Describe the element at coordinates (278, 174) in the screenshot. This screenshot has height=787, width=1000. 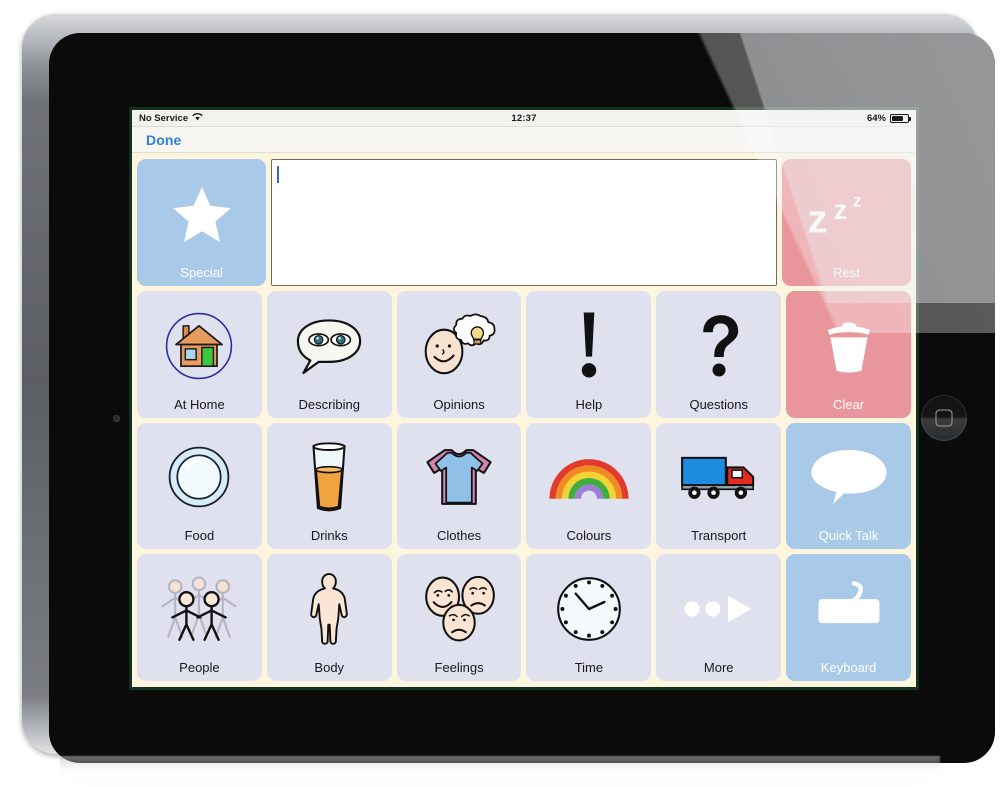
I see `text-caret` at that location.